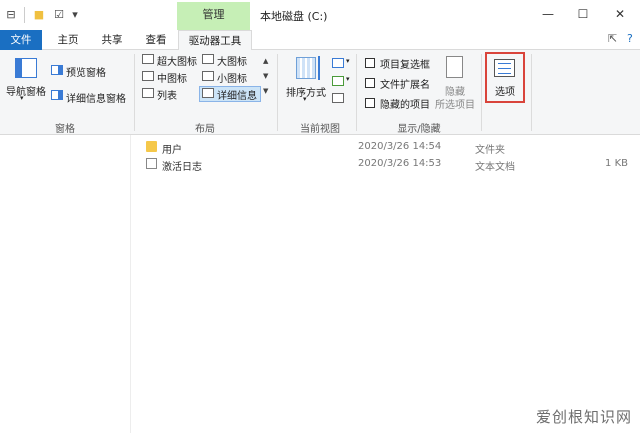 The width and height of the screenshot is (640, 433). I want to click on layout-large-icons: 大图标, so click(232, 60).